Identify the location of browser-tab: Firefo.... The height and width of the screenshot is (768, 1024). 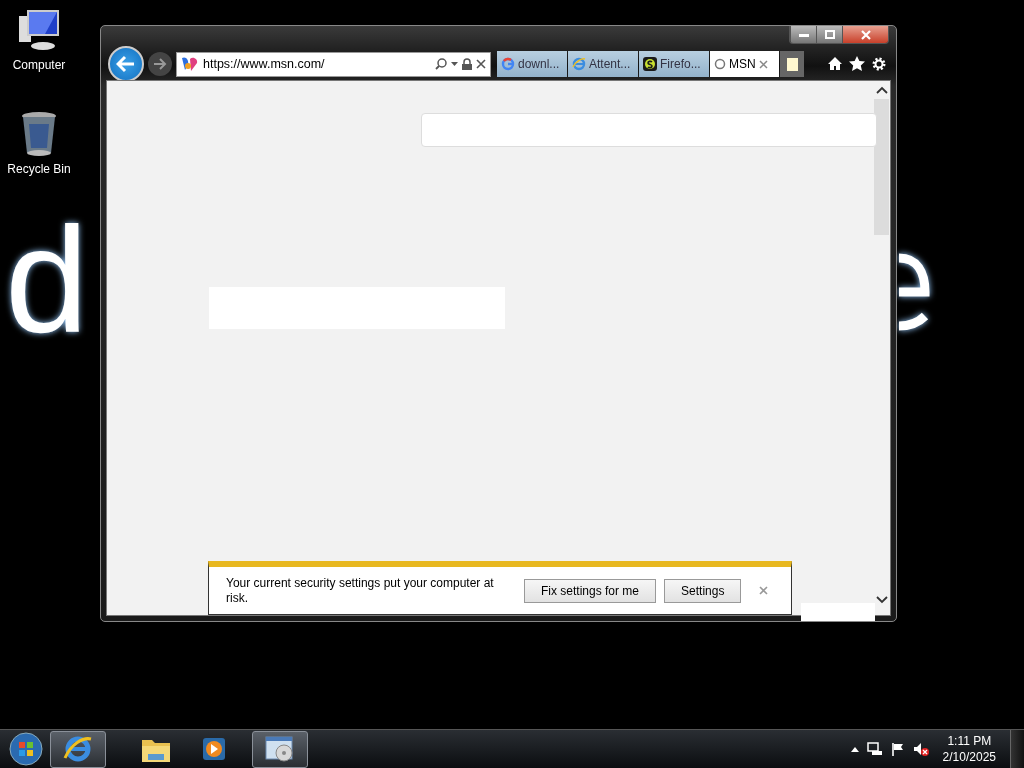
(674, 64).